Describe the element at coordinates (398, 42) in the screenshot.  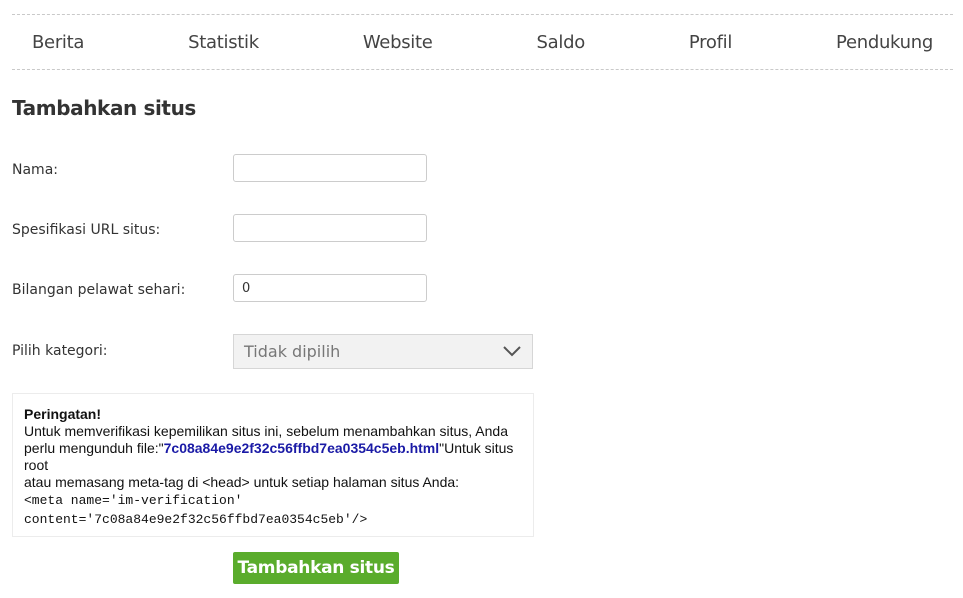
I see `nav-item-website: Website` at that location.